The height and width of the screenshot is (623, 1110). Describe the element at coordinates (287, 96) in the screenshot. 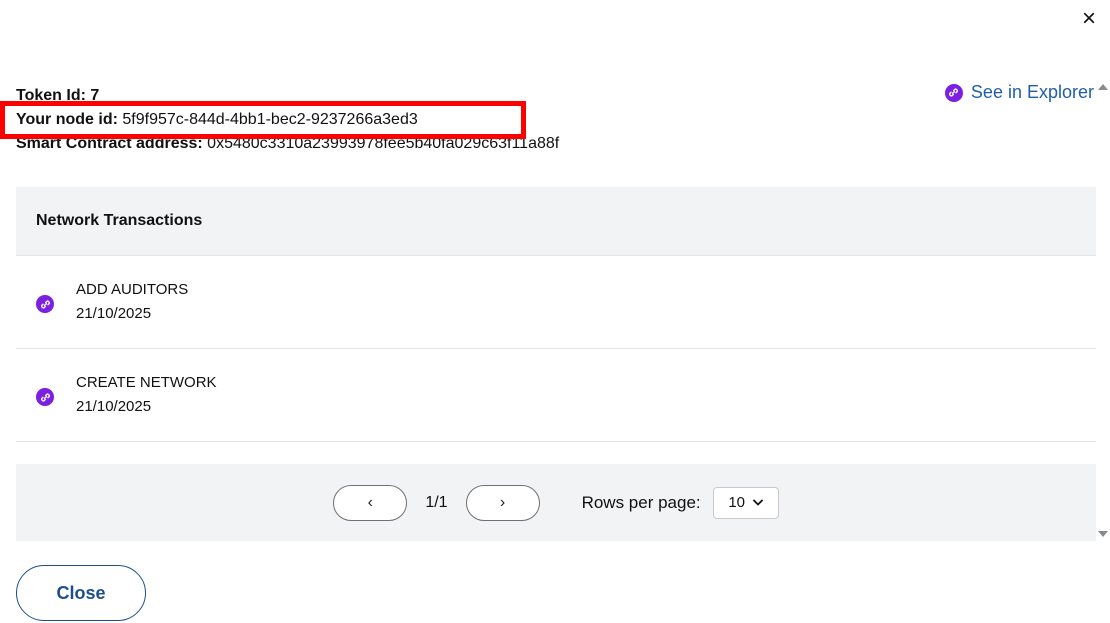

I see `token-id-row: Token Id: 7` at that location.